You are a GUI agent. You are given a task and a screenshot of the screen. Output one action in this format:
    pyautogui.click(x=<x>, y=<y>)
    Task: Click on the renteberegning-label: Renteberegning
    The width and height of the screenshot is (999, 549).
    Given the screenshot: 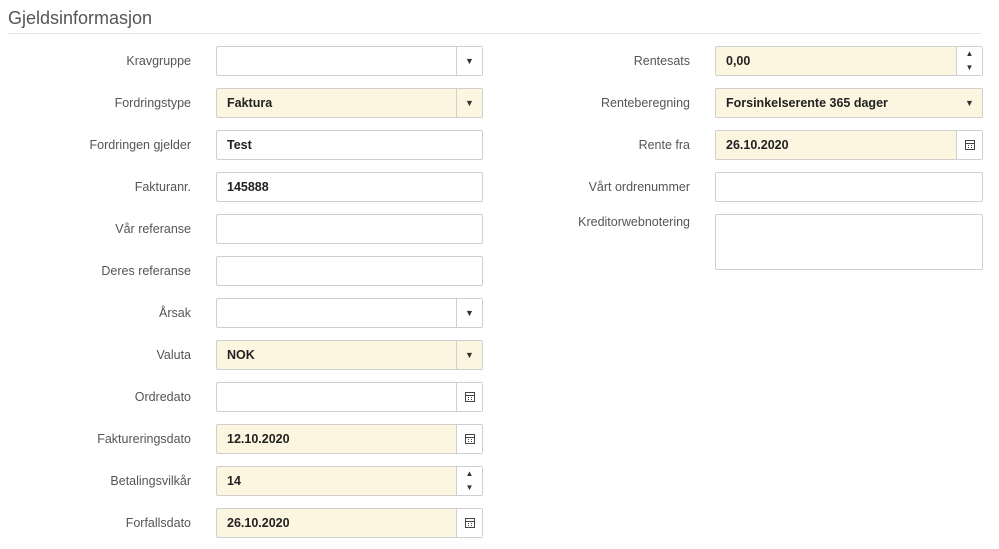 What is the action you would take?
    pyautogui.click(x=645, y=103)
    